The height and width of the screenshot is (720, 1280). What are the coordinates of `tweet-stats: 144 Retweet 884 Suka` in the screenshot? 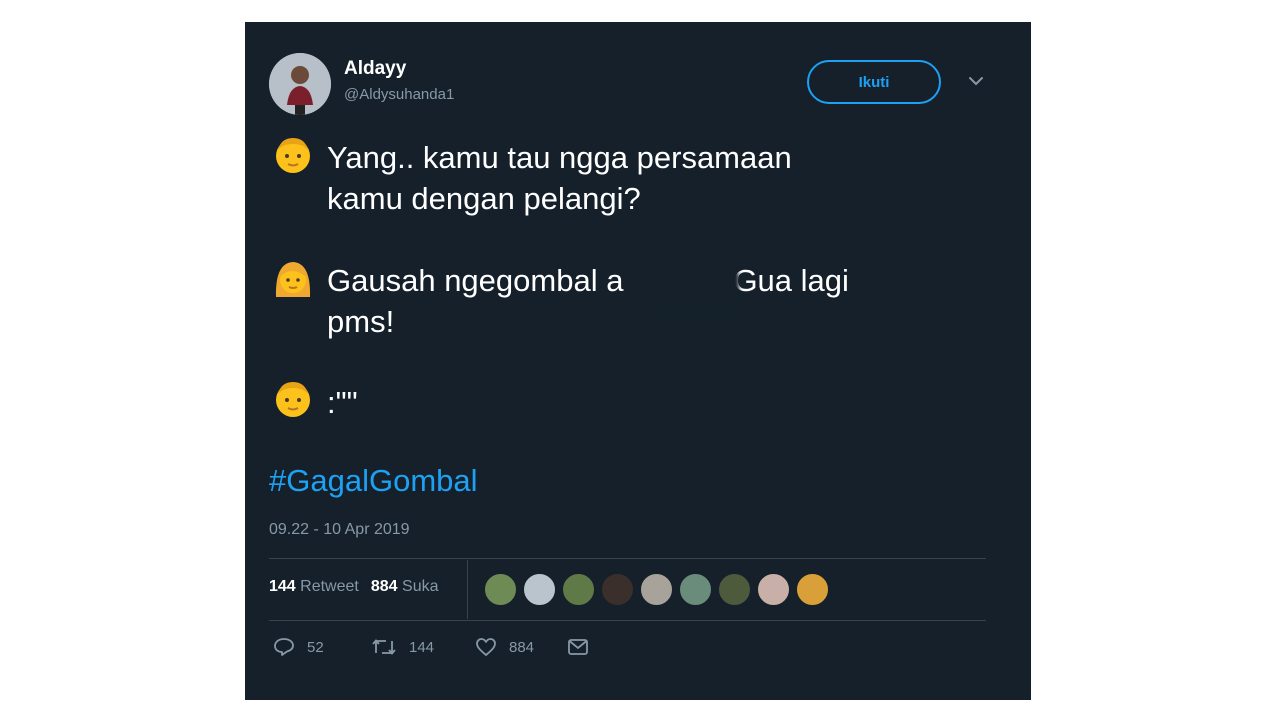 It's located at (353, 587).